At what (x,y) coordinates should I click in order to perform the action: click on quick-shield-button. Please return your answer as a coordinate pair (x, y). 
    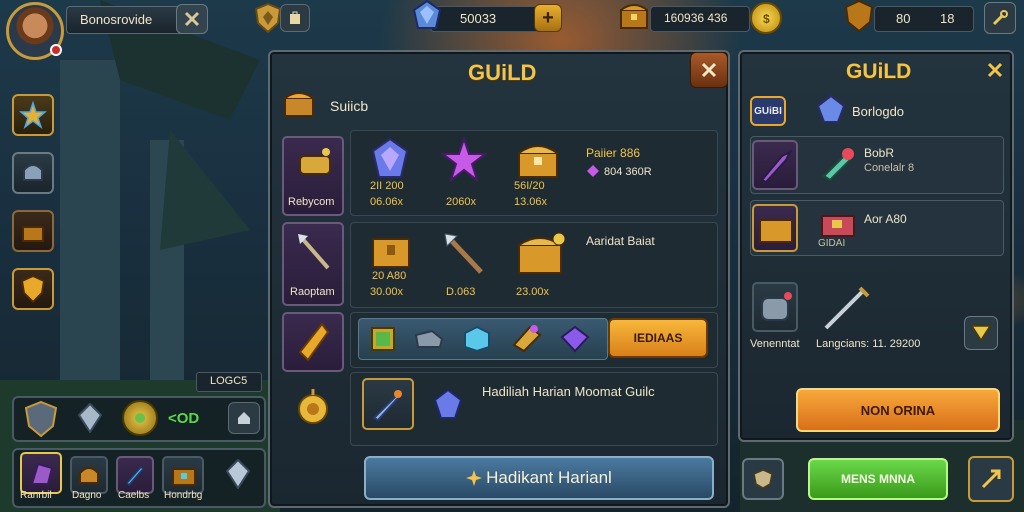
    Looking at the image, I should click on (41, 419).